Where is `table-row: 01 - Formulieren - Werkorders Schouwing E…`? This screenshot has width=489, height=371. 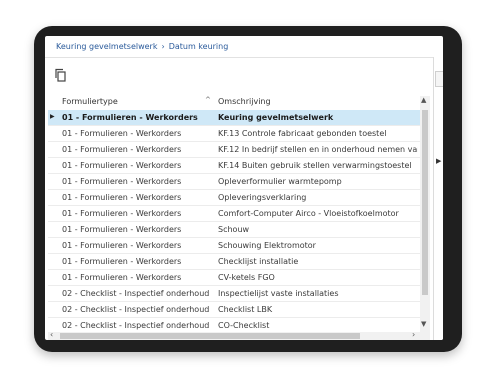 table-row: 01 - Formulieren - Werkorders Schouwing E… is located at coordinates (234, 246).